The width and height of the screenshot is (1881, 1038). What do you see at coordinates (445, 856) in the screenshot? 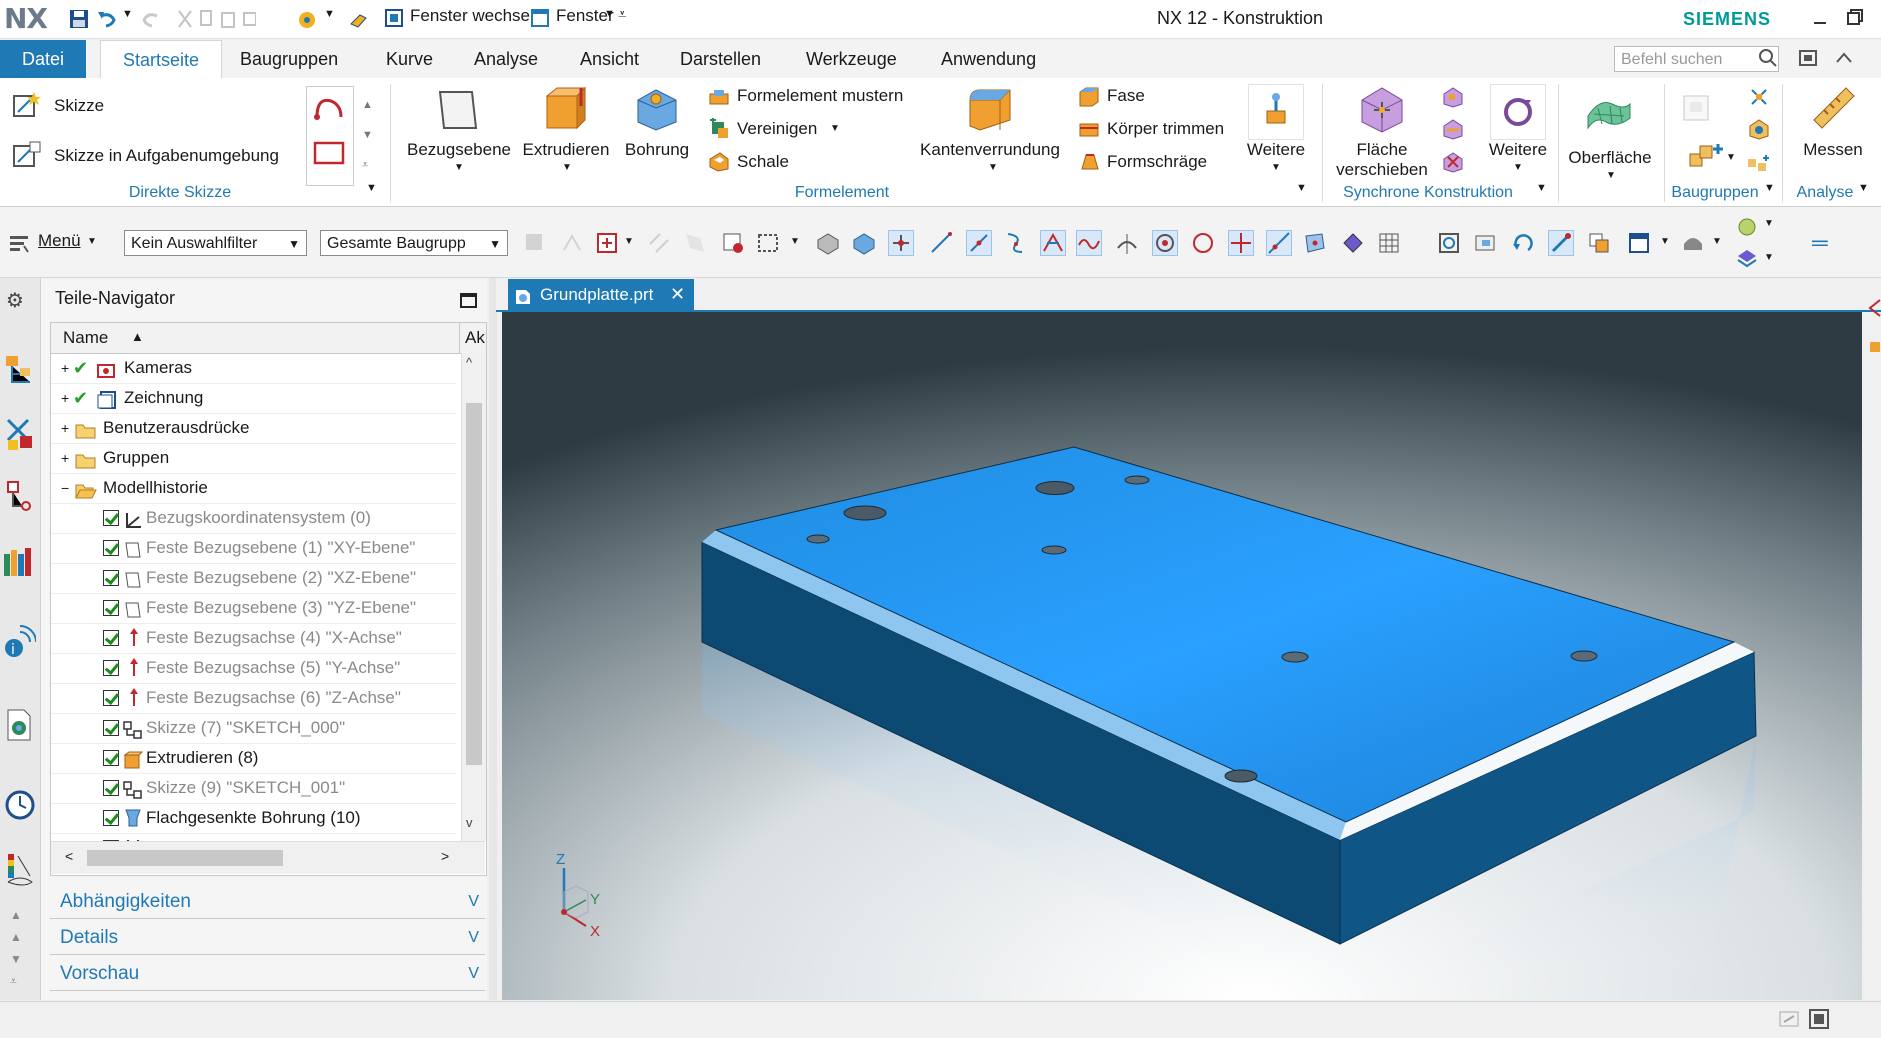
I see `scroll-right-icon: >` at bounding box center [445, 856].